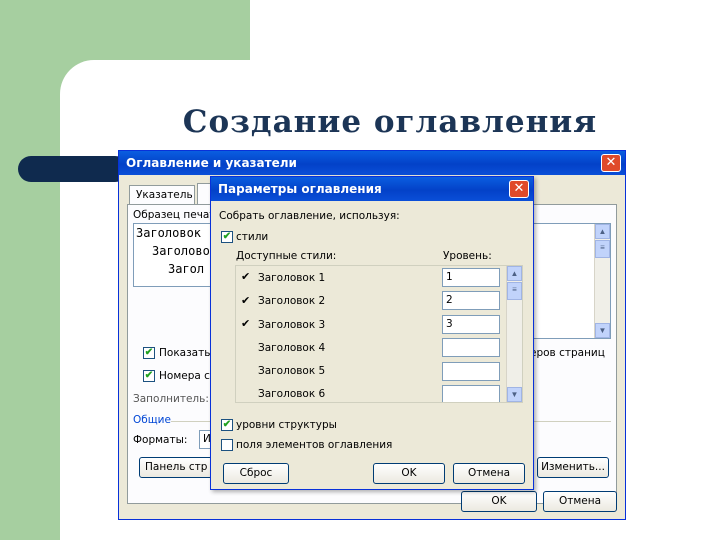 The width and height of the screenshot is (720, 540). Describe the element at coordinates (499, 501) in the screenshot. I see `outer-ok-button: OK` at that location.